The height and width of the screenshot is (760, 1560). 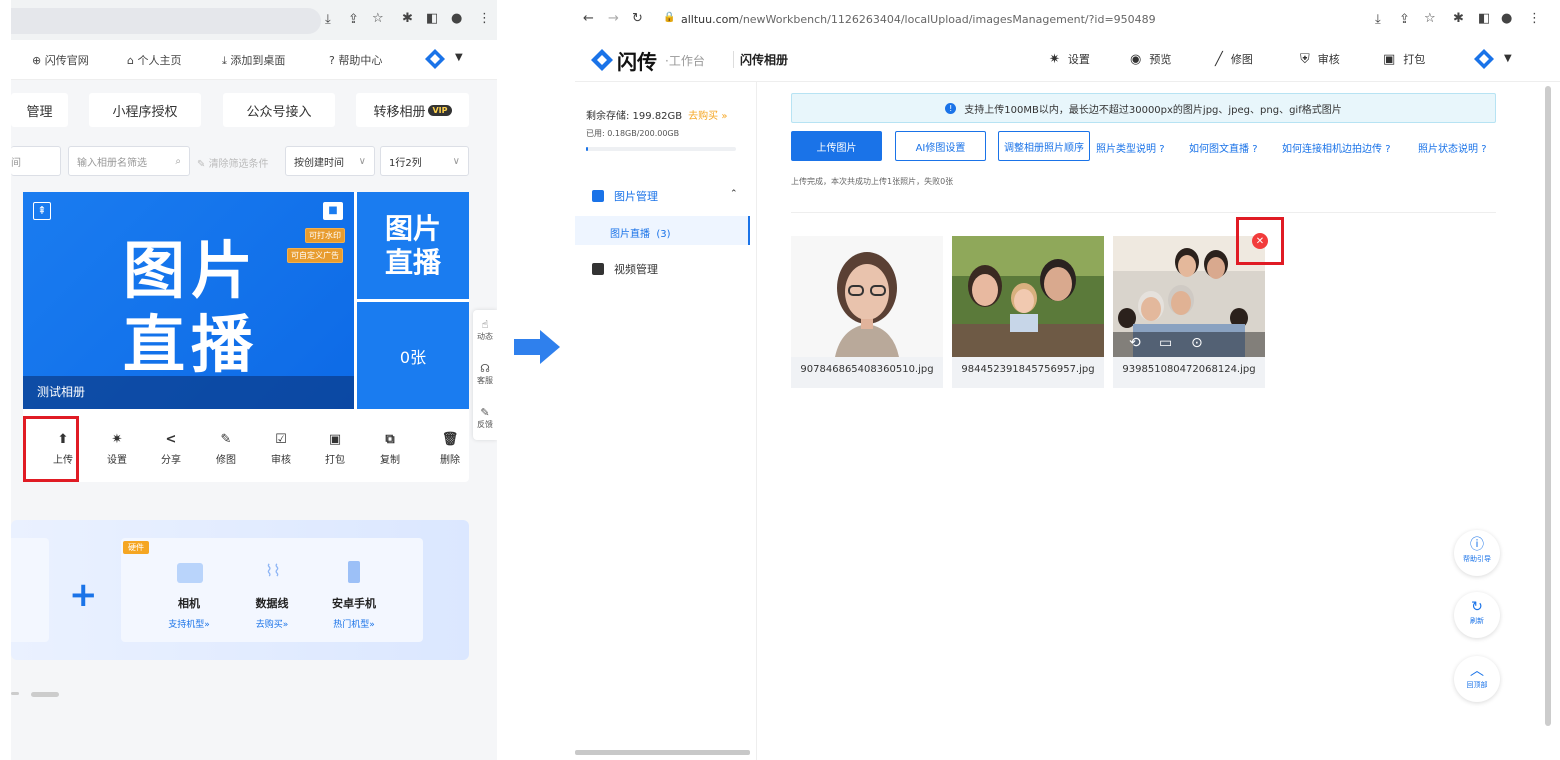 What do you see at coordinates (189, 612) in the screenshot?
I see `promo-camera: 相机 支持机型»` at bounding box center [189, 612].